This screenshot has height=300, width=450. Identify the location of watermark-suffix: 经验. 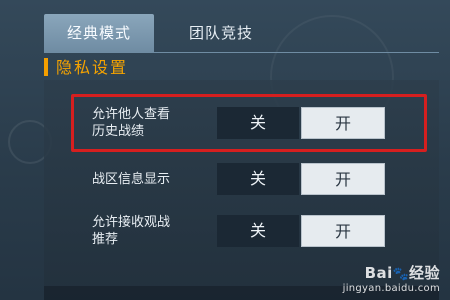
(424, 273).